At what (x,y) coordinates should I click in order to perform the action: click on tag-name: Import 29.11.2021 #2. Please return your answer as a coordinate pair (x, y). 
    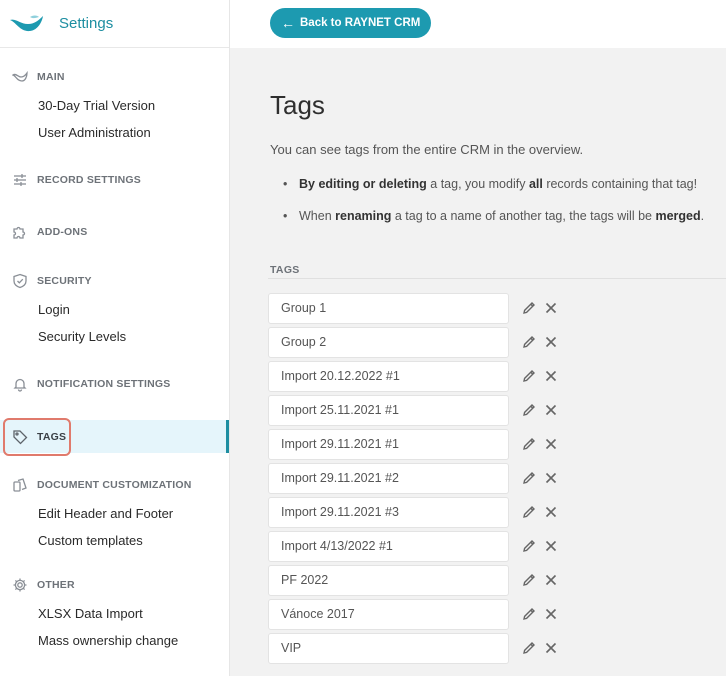
    Looking at the image, I should click on (388, 478).